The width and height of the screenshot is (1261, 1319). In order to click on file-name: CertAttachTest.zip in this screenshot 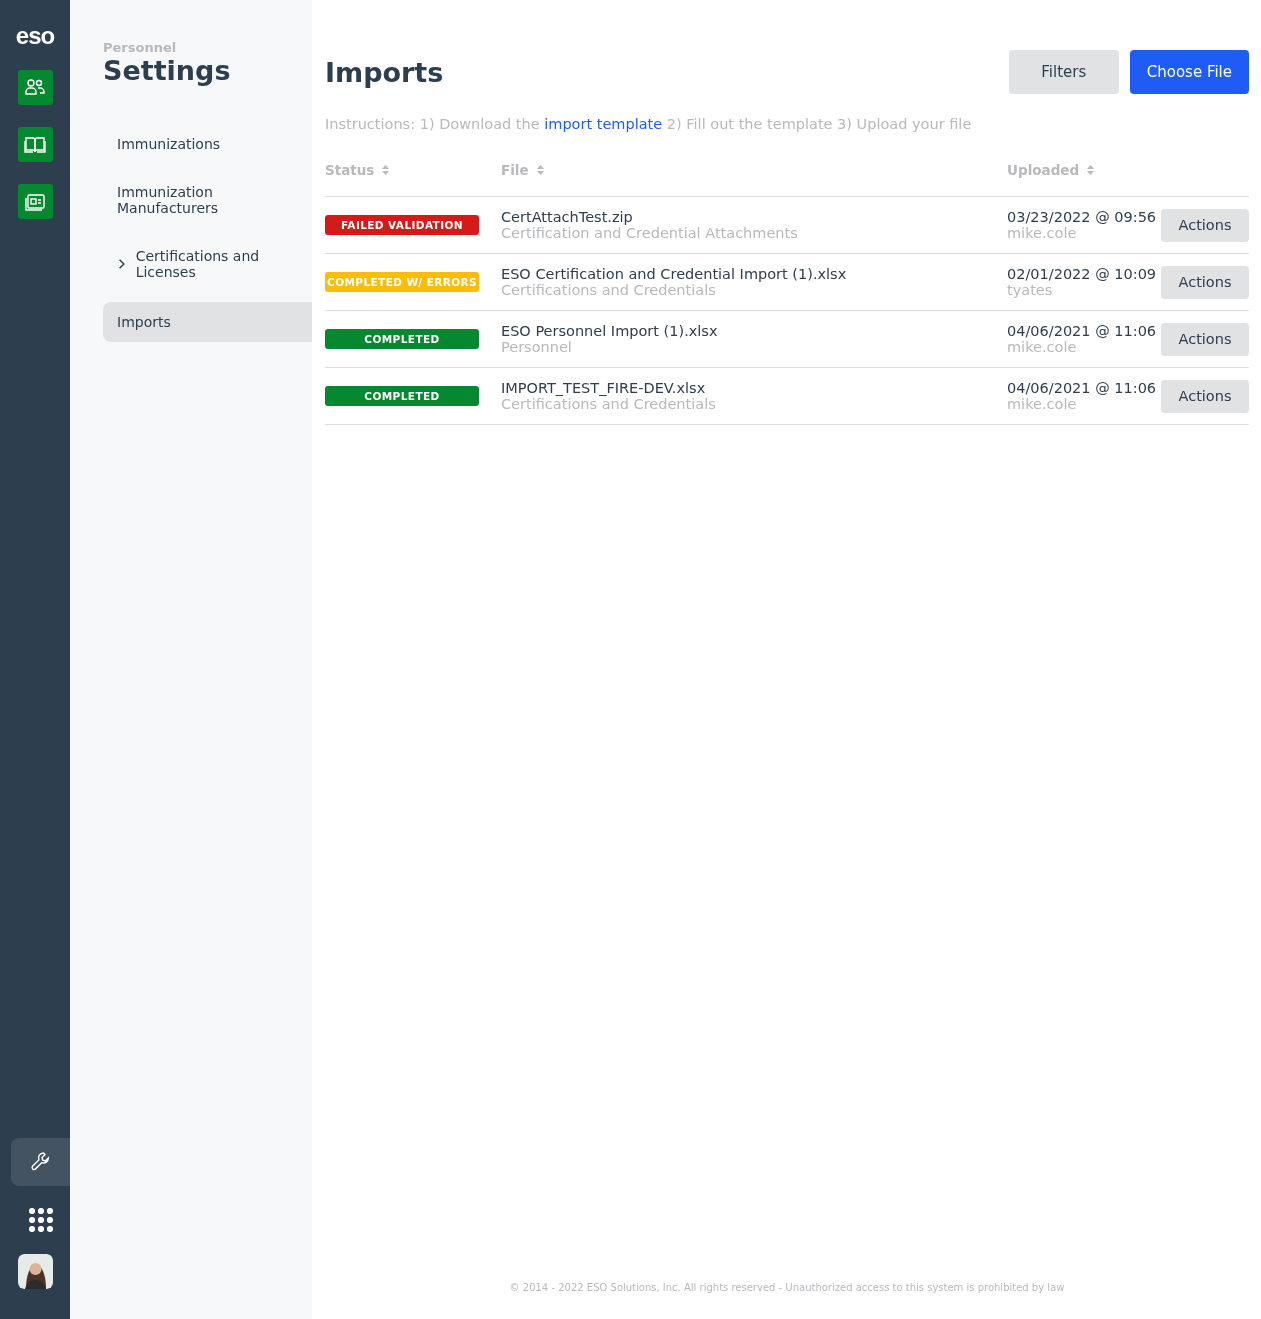, I will do `click(567, 217)`.